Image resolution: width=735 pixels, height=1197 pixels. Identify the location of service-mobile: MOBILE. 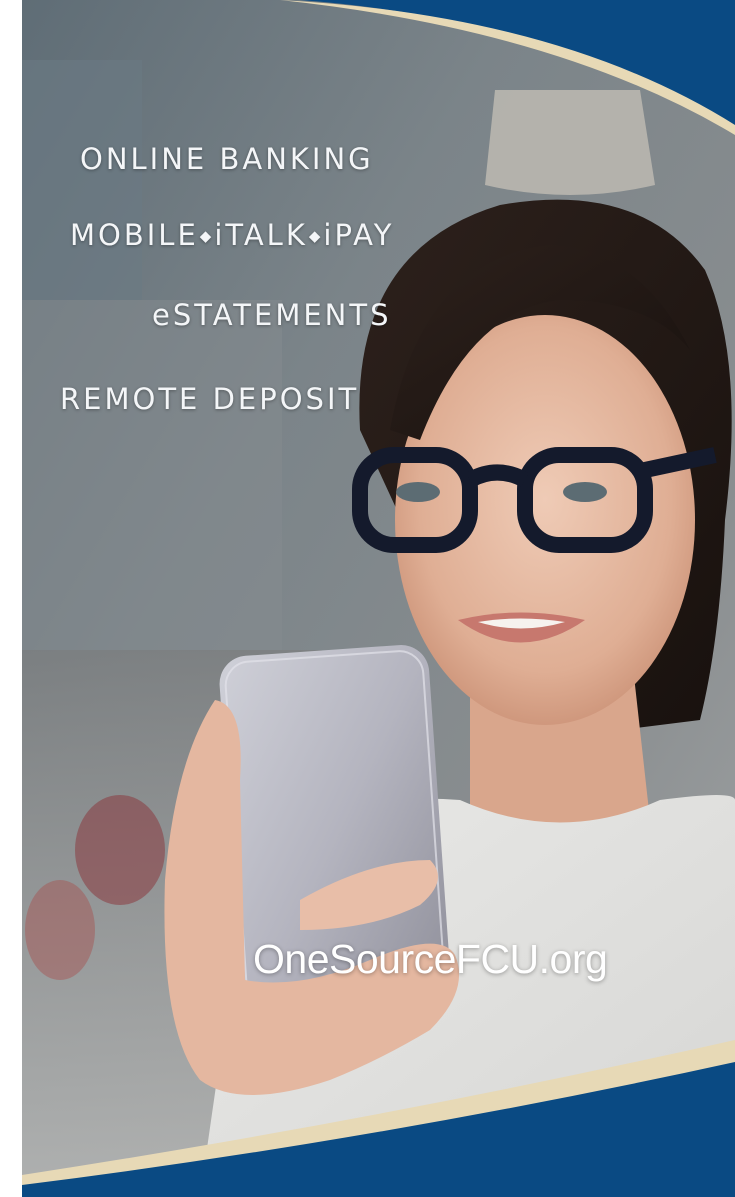
(134, 235).